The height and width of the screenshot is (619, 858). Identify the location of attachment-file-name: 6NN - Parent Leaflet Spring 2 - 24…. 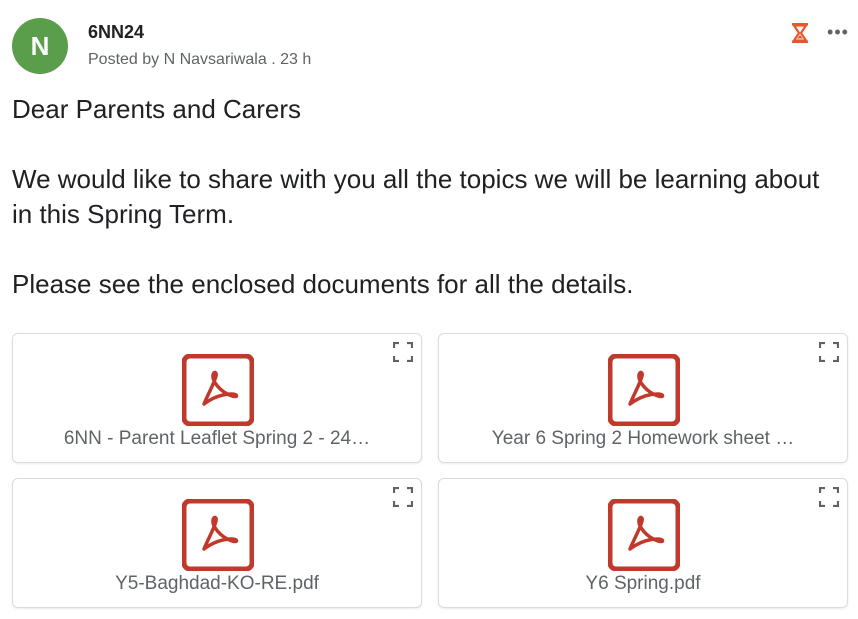
(217, 438).